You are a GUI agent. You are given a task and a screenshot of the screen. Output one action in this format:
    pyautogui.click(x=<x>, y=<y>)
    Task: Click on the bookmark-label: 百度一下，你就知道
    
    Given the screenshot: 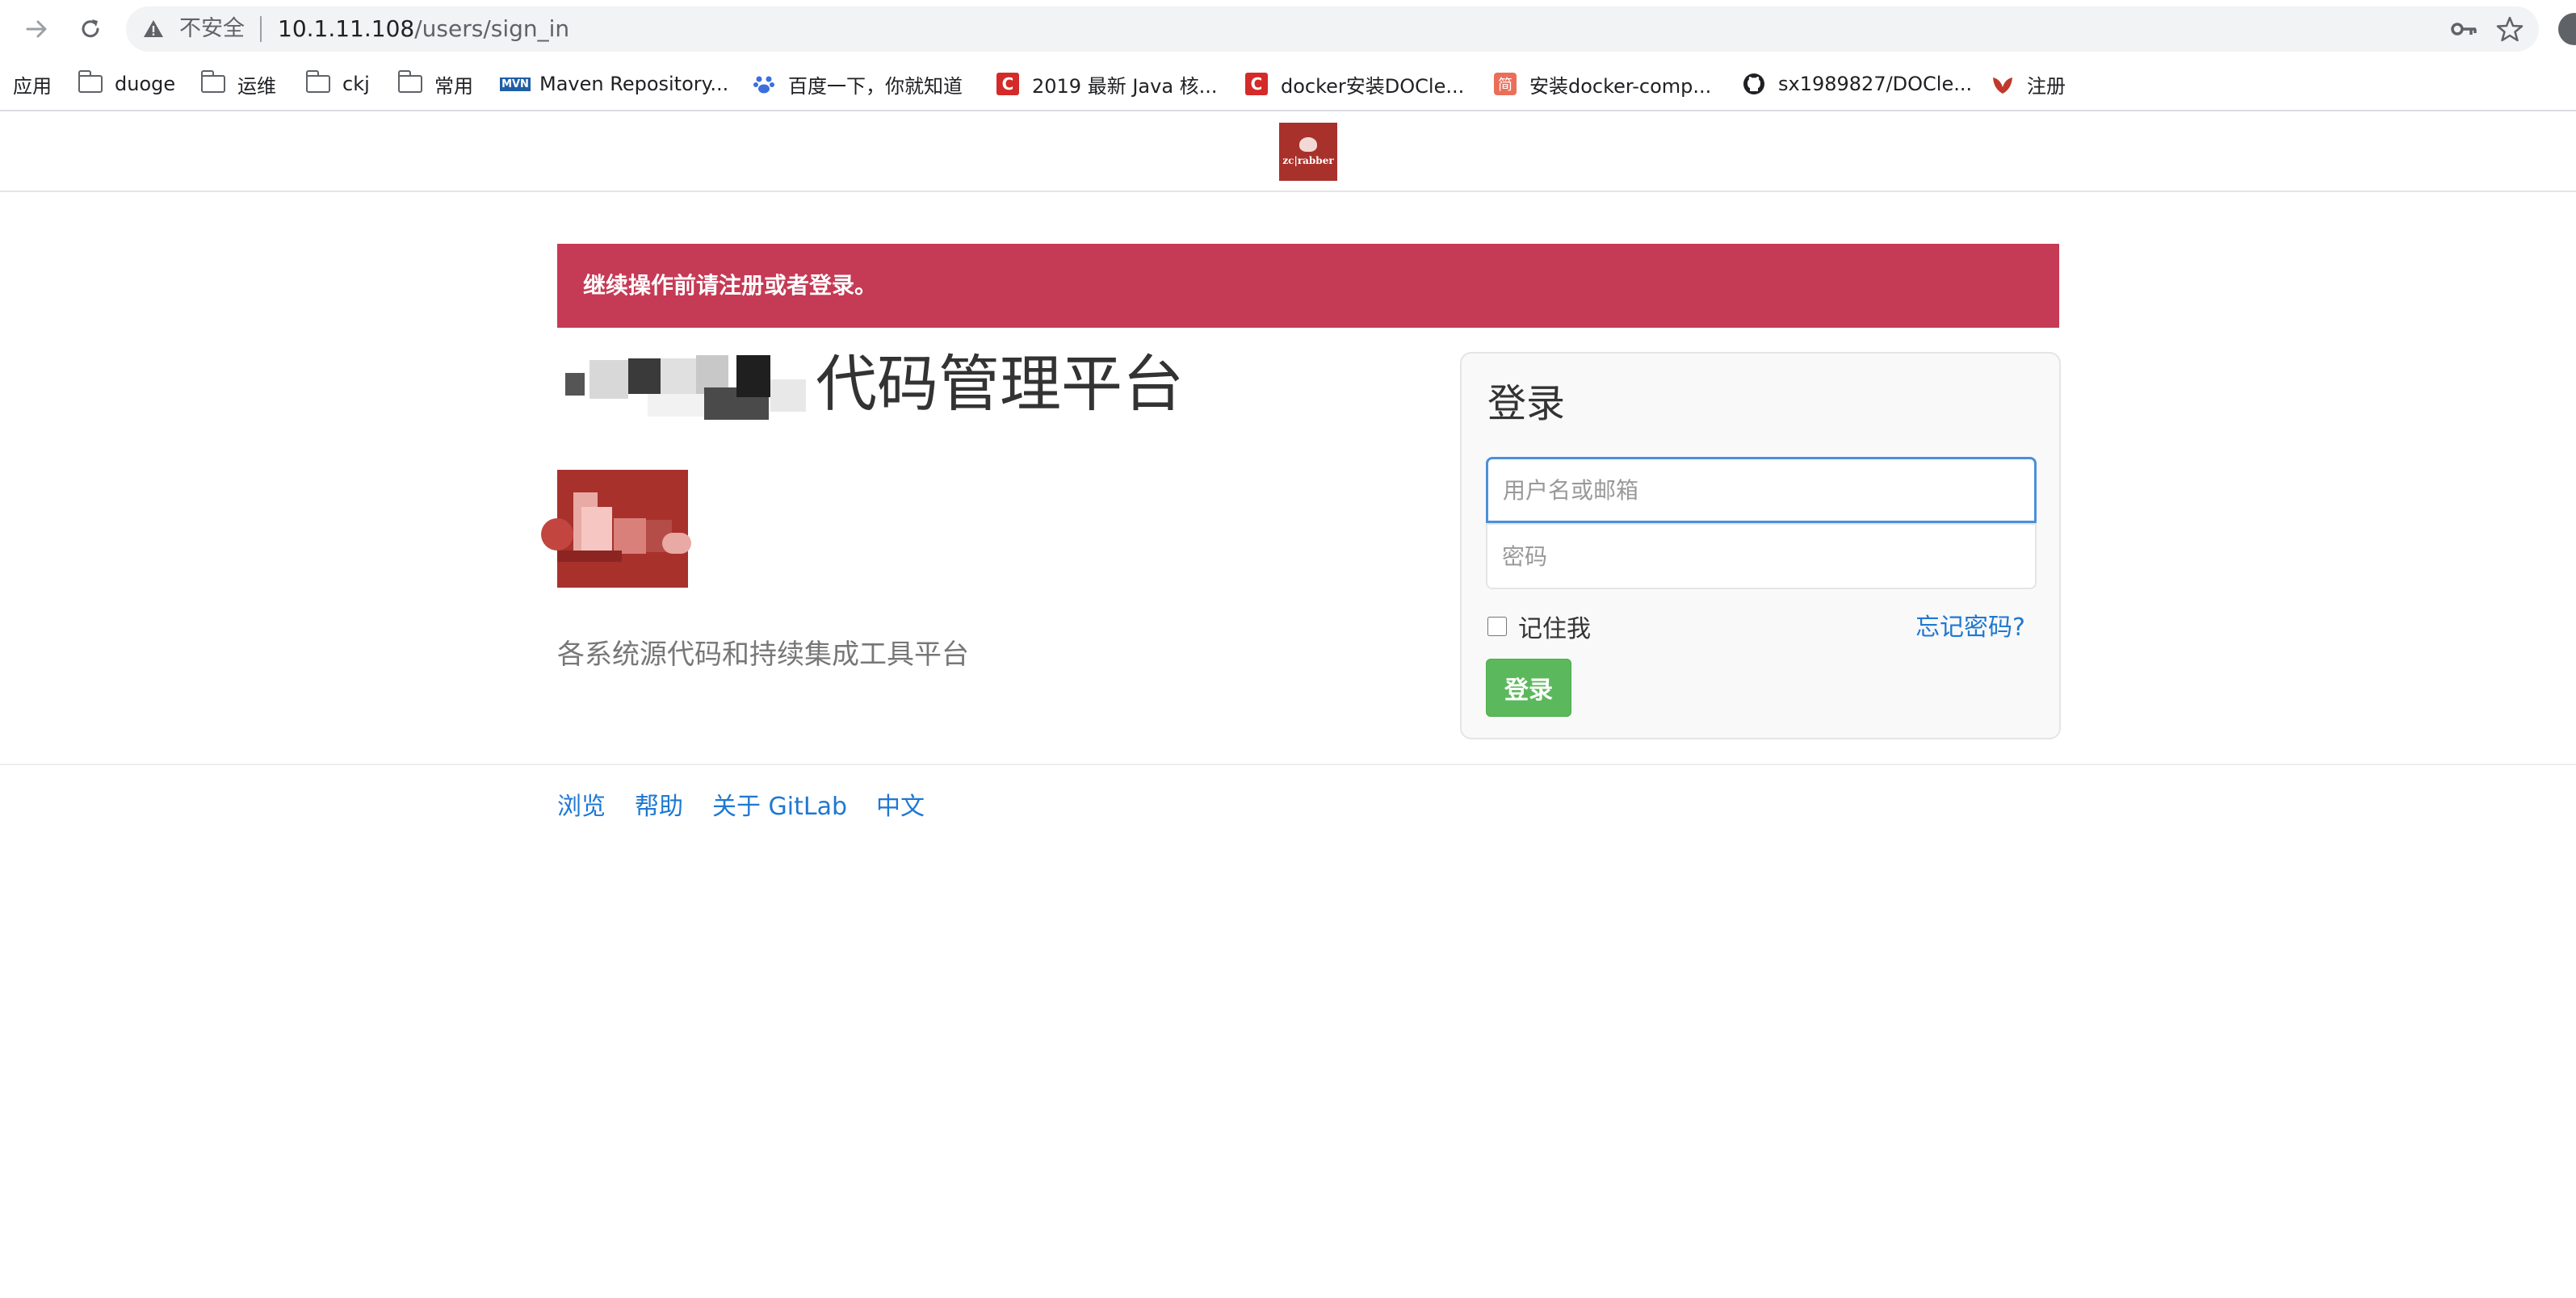 What is the action you would take?
    pyautogui.click(x=875, y=86)
    